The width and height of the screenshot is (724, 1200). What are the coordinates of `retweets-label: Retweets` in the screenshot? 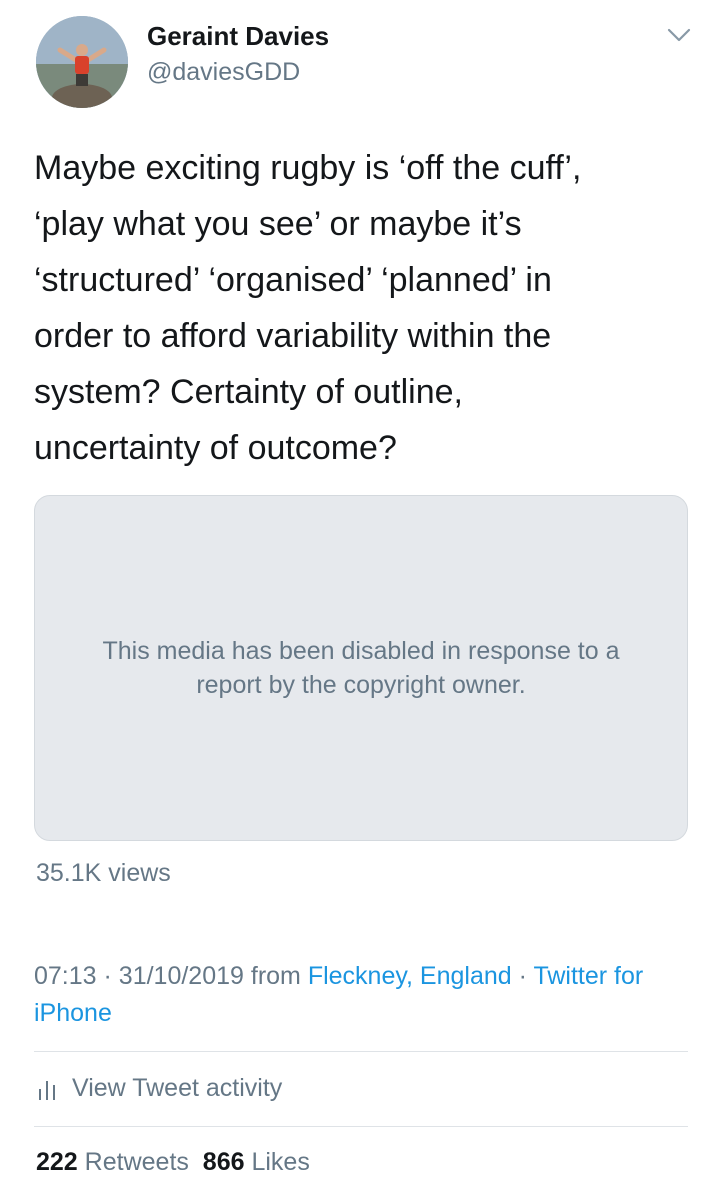 It's located at (136, 1162).